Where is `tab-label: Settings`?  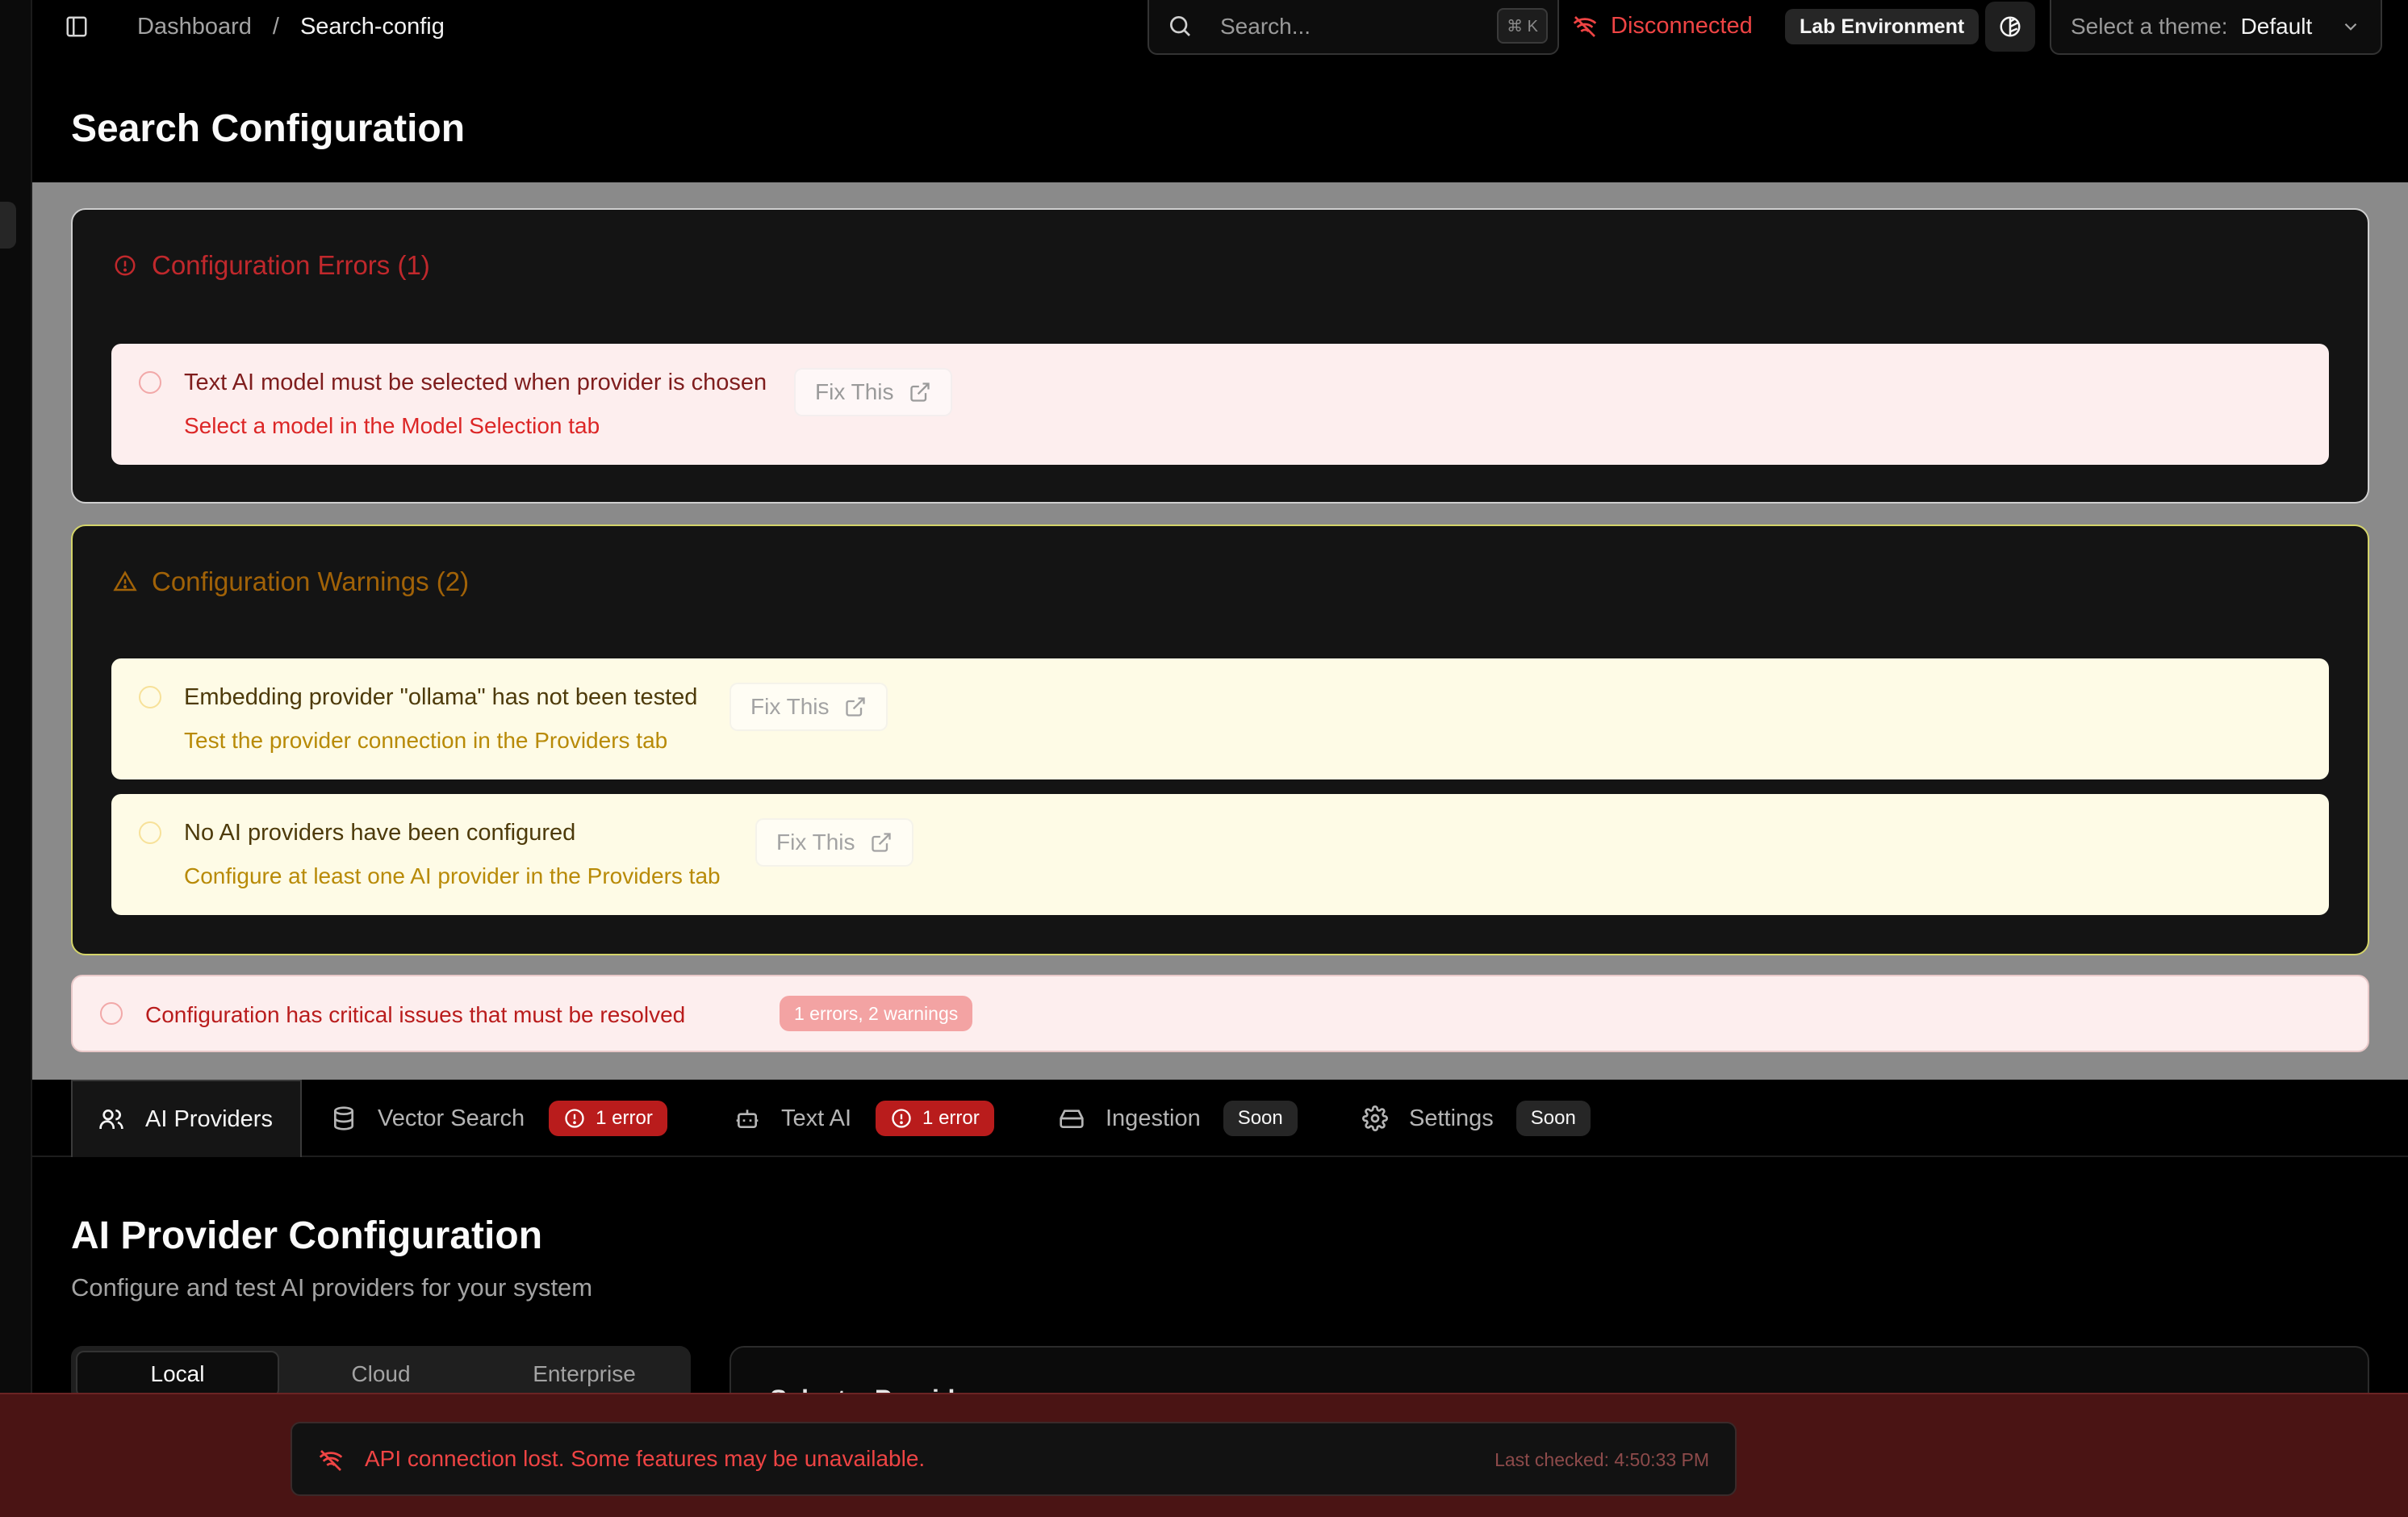
tab-label: Settings is located at coordinates (1451, 1118).